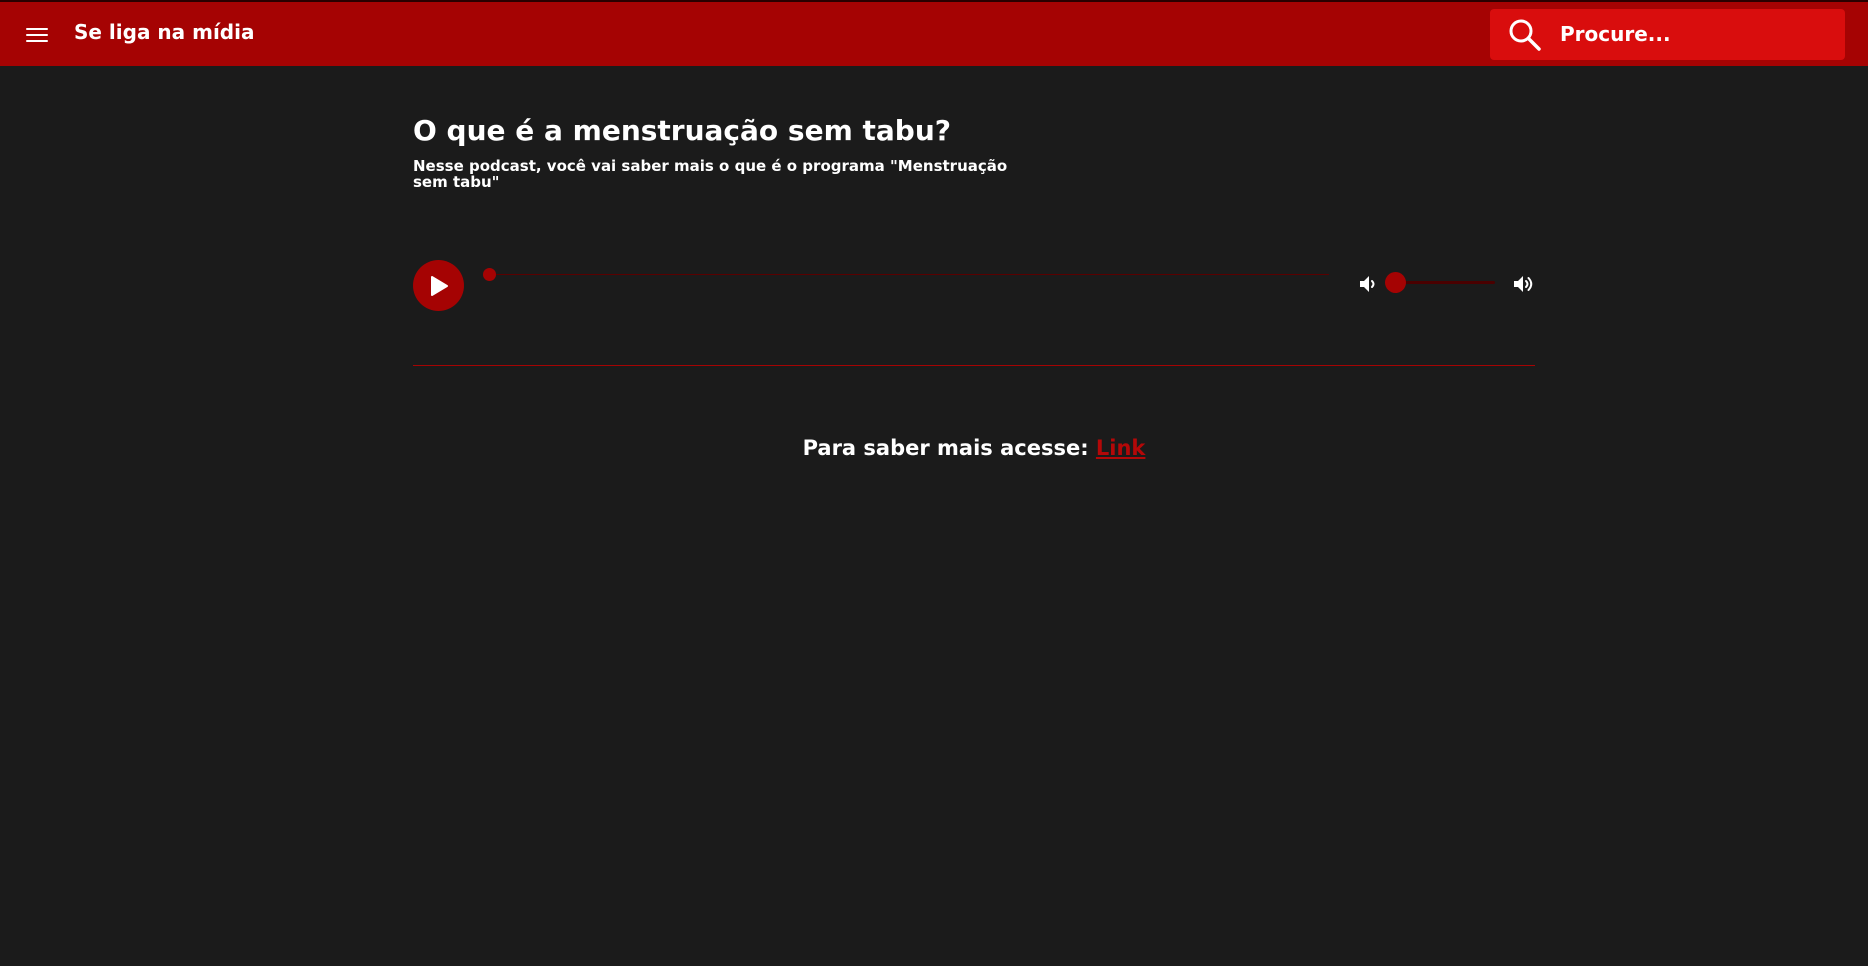  I want to click on section-divider, so click(974, 365).